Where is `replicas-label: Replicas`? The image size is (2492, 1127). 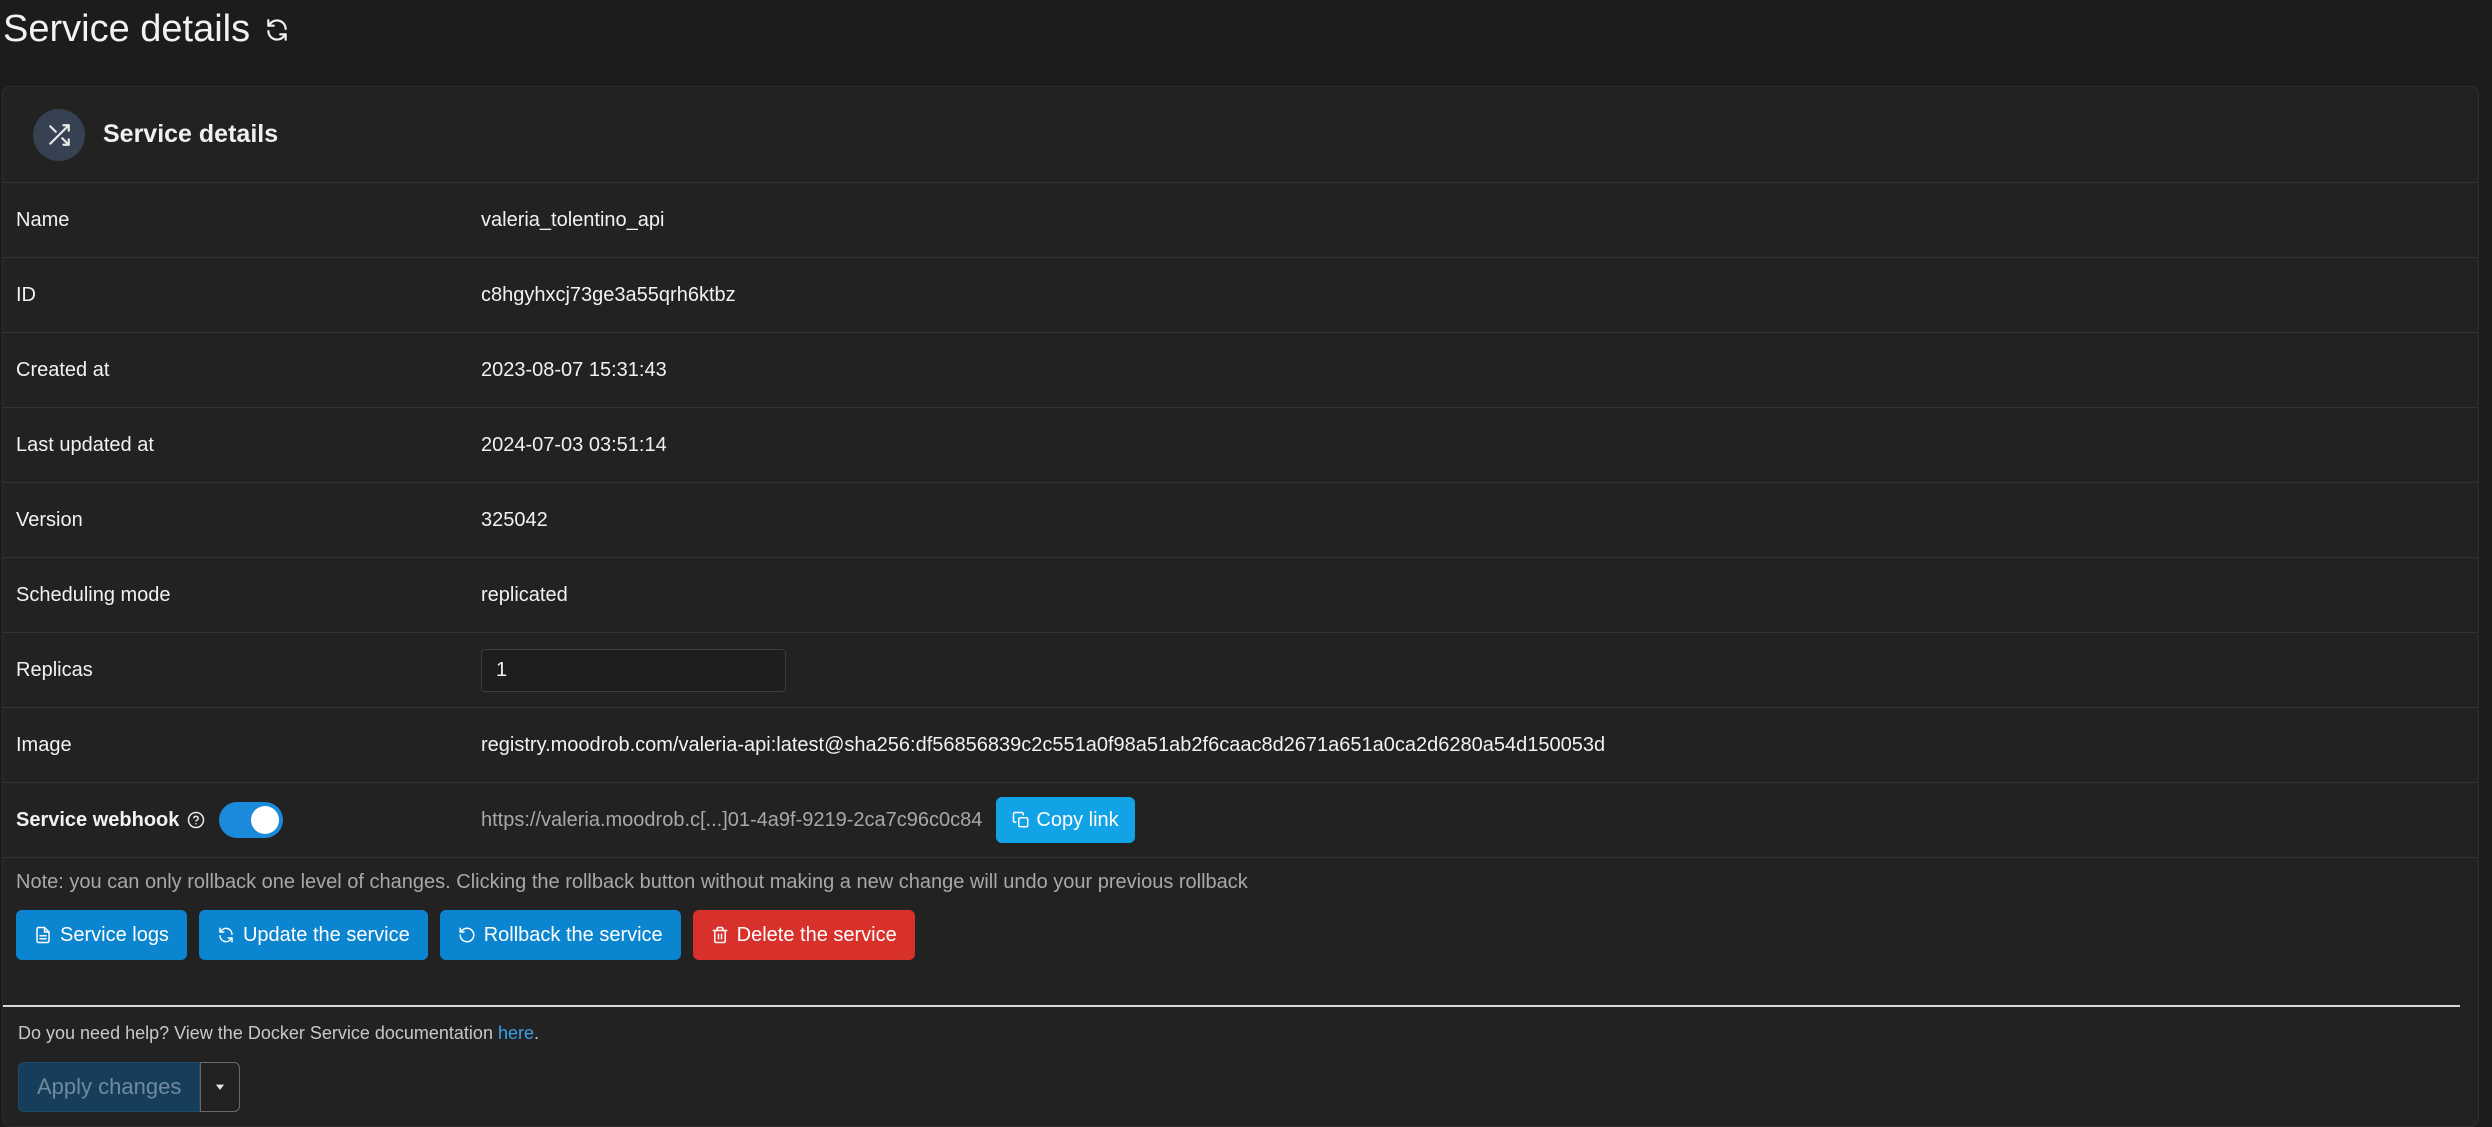 replicas-label: Replicas is located at coordinates (54, 669).